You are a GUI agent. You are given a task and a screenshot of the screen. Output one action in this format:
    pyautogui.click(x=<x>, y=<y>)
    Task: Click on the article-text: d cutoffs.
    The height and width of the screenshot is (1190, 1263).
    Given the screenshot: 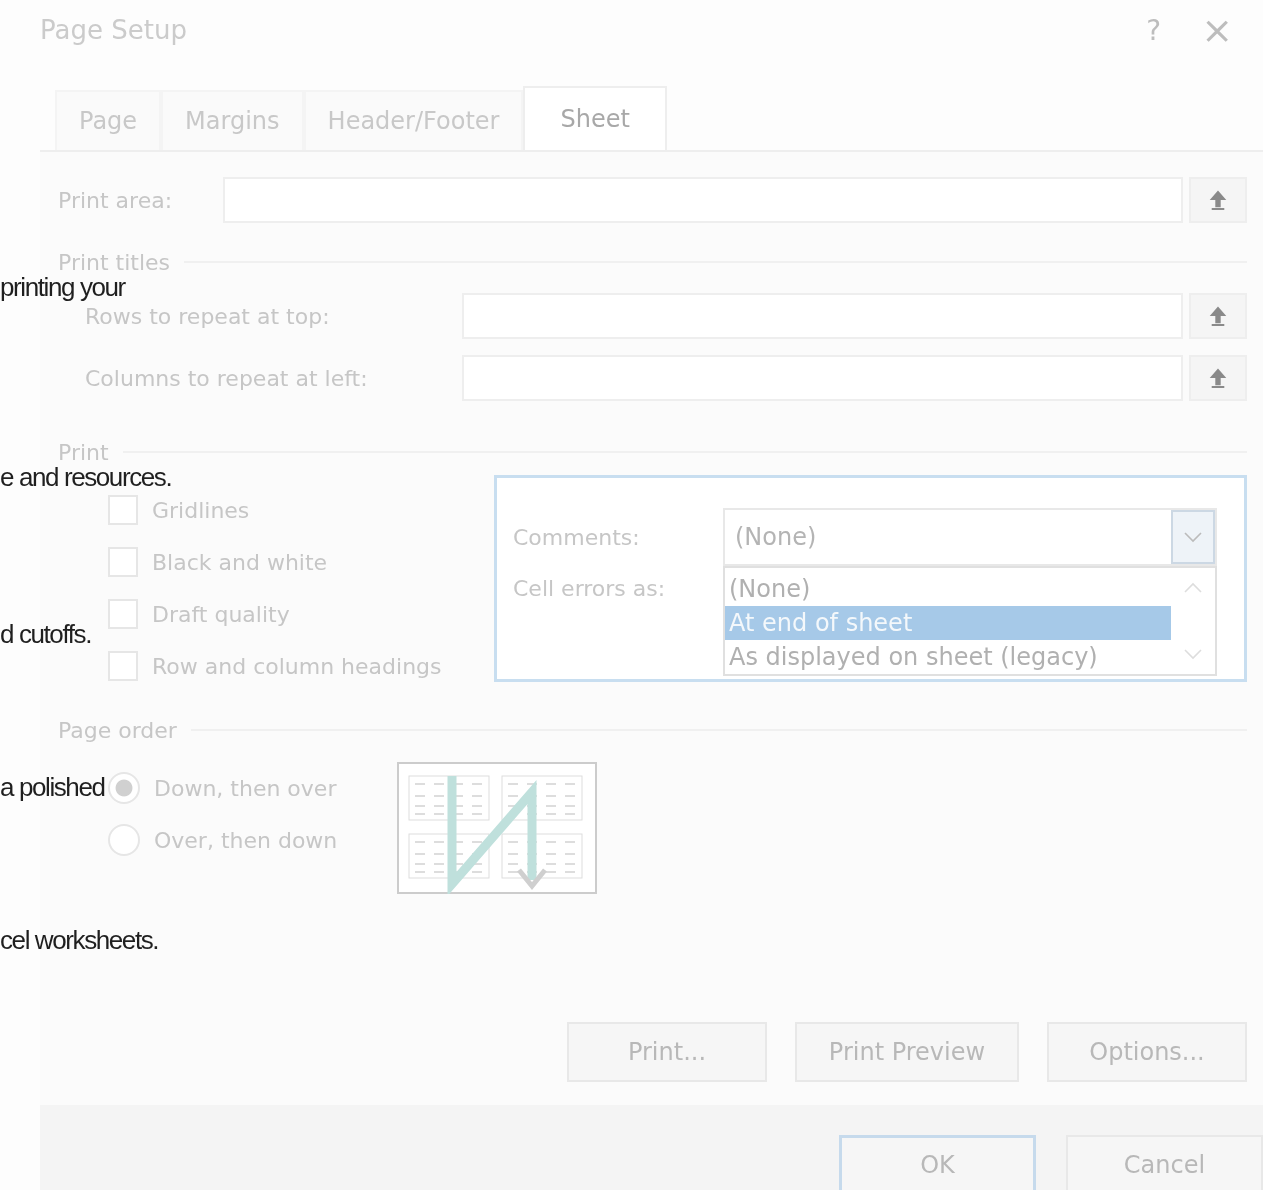 What is the action you would take?
    pyautogui.click(x=46, y=634)
    